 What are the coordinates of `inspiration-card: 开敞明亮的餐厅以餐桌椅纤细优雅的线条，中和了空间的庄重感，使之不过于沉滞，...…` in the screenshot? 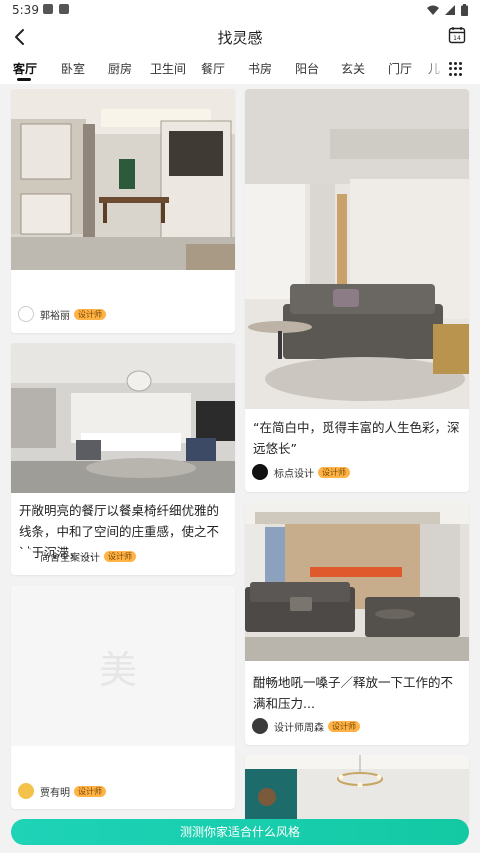 It's located at (123, 459).